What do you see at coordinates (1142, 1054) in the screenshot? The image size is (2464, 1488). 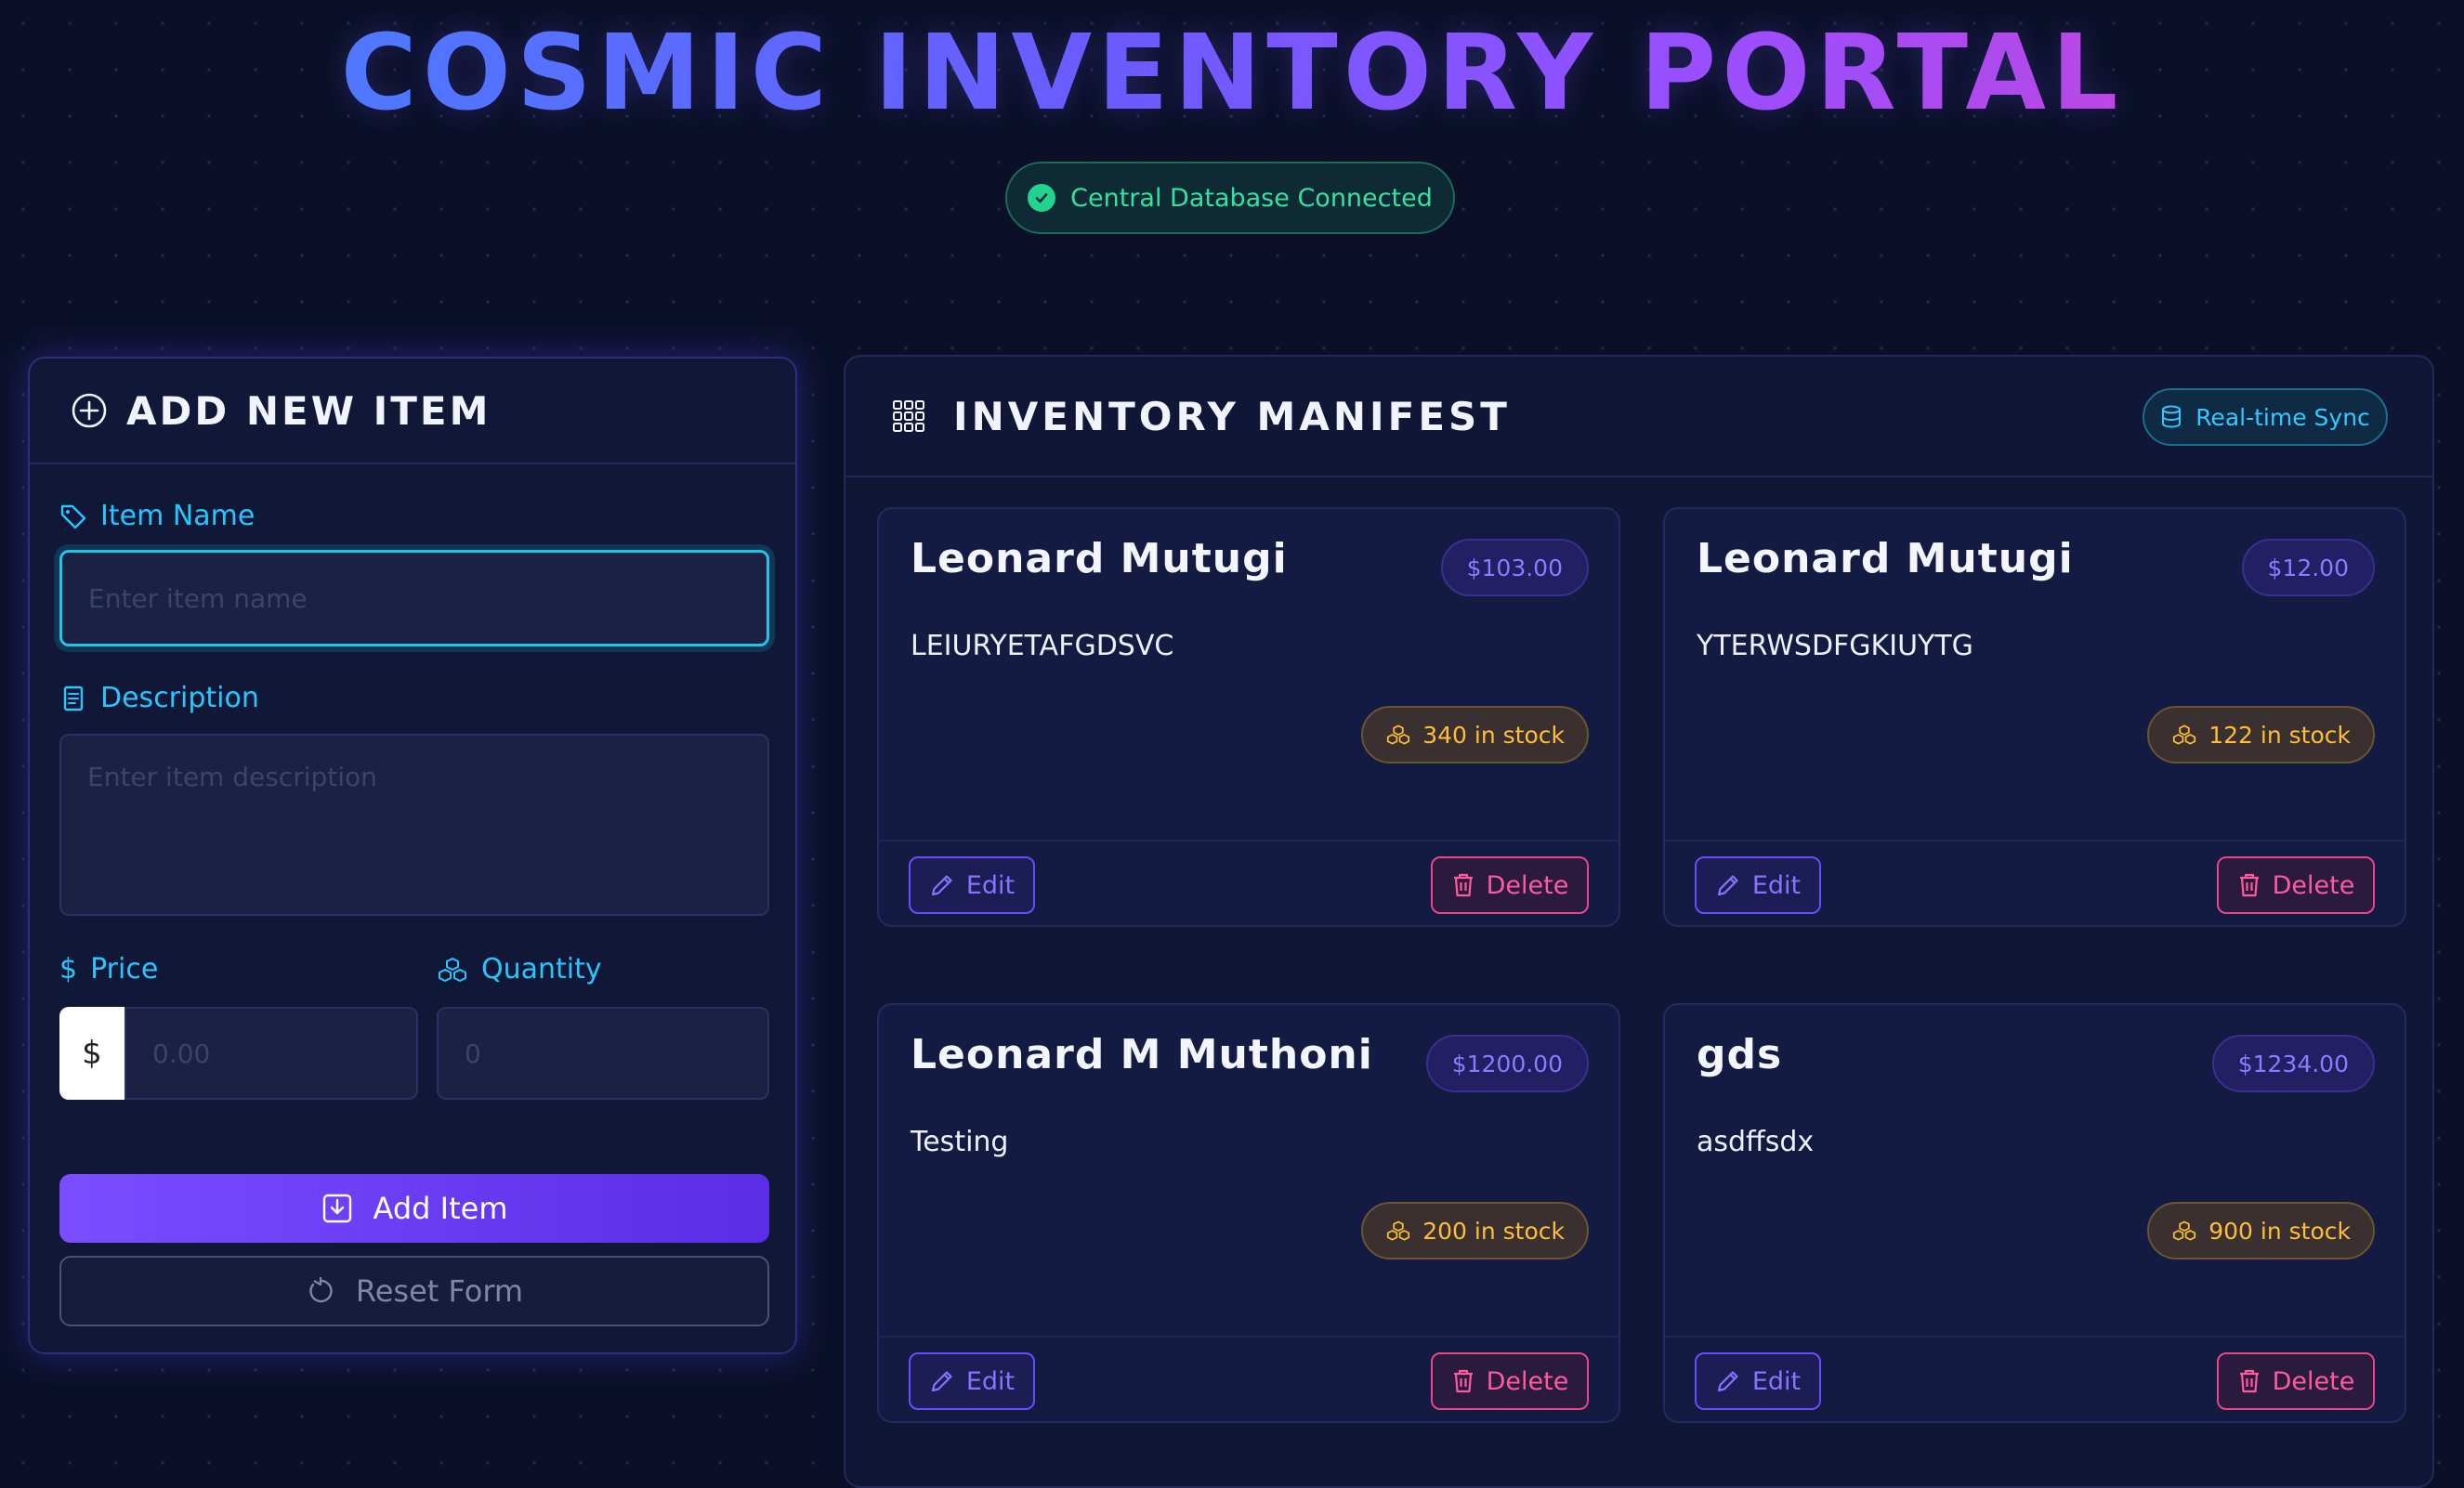 I see `item-name: Leonard M Muthoni` at bounding box center [1142, 1054].